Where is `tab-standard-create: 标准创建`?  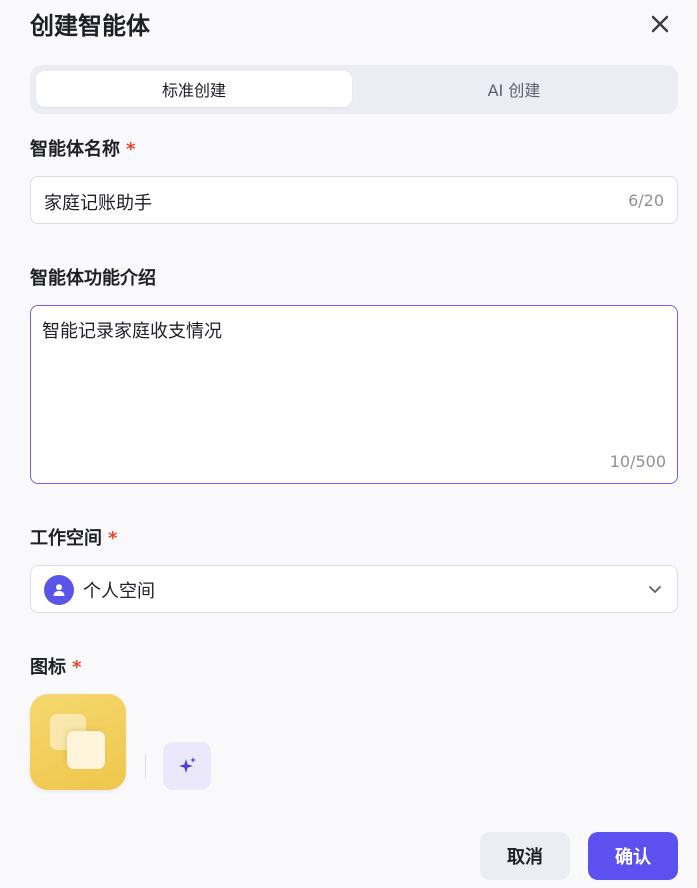 tab-standard-create: 标准创建 is located at coordinates (194, 89).